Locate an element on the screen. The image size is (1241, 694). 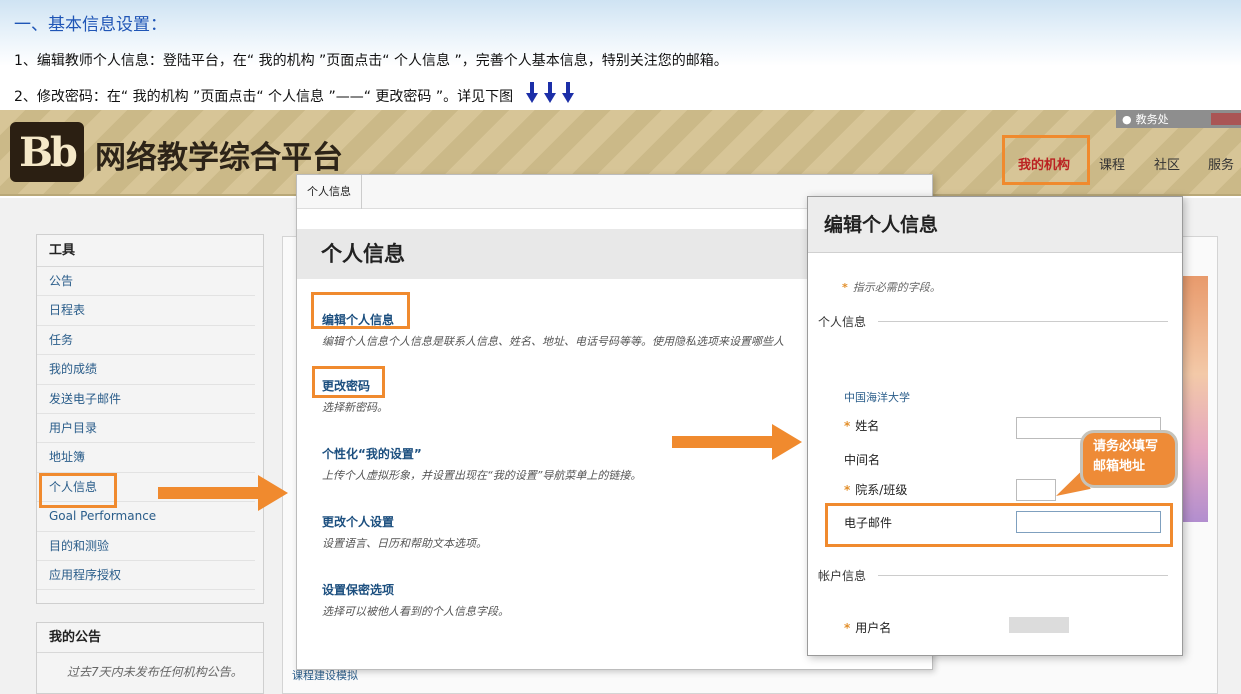
user-icon: ● is located at coordinates (1127, 119).